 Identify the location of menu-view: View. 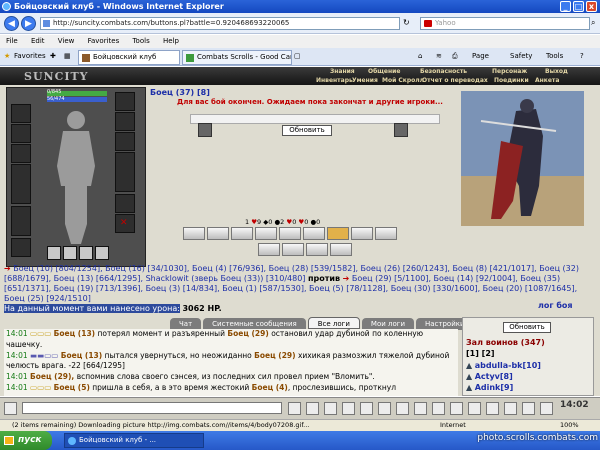
(66, 41).